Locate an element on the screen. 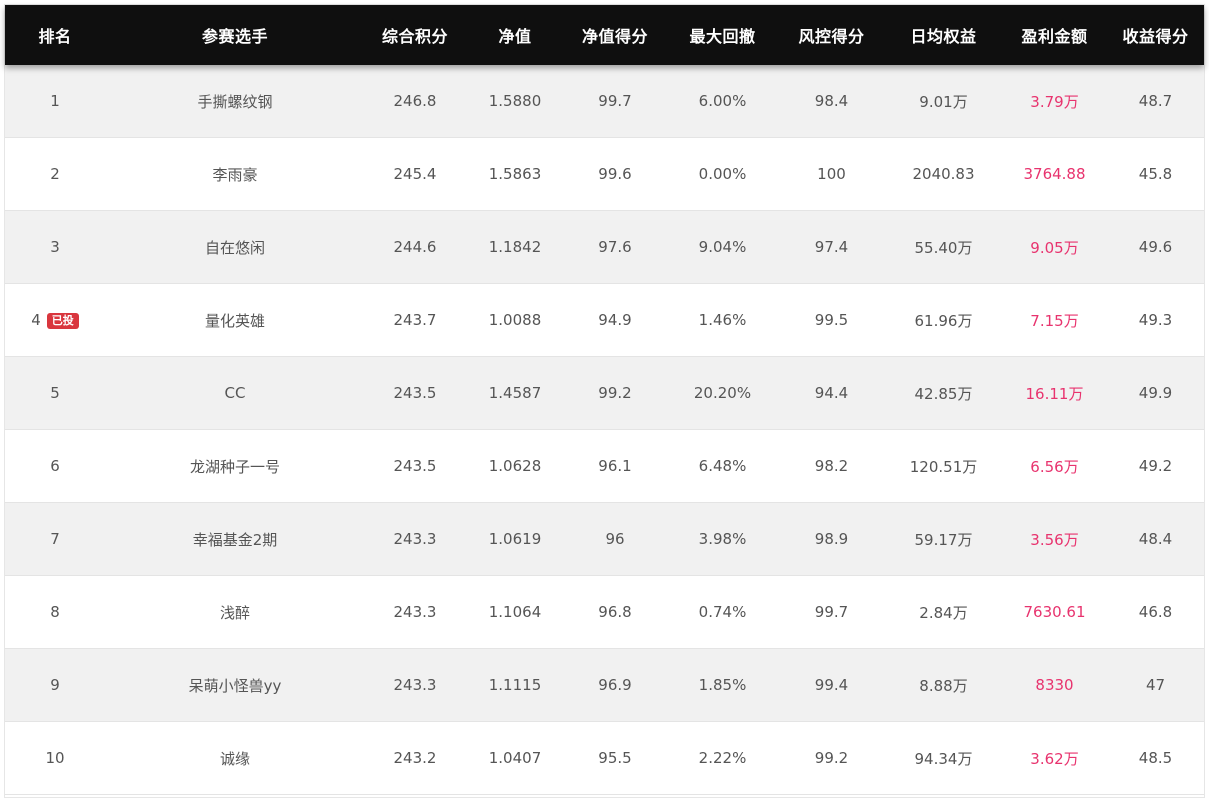 The height and width of the screenshot is (802, 1209). profit-cell: 9.05万 is located at coordinates (1054, 247).